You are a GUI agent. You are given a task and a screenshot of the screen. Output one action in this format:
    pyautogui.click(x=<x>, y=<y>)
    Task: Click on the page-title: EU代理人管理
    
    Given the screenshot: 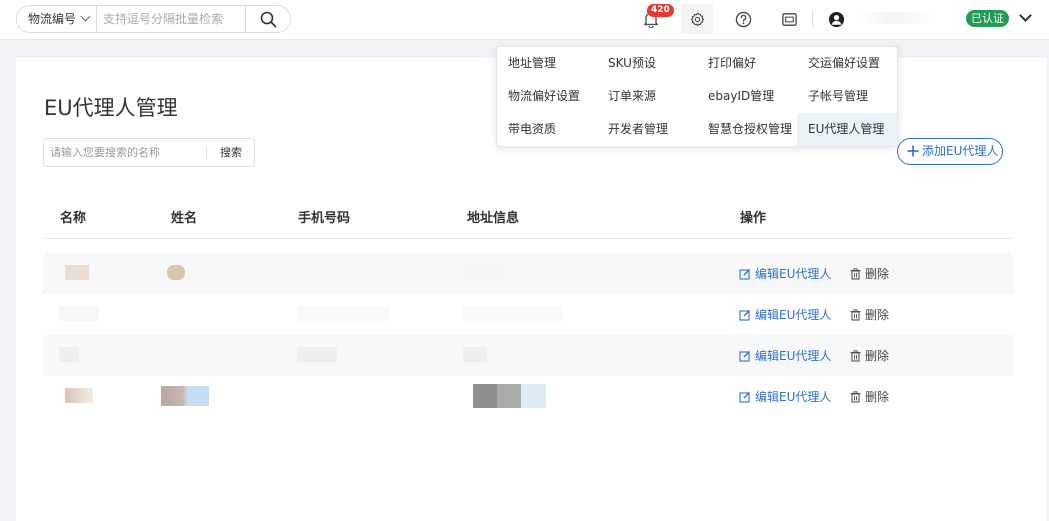 What is the action you would take?
    pyautogui.click(x=111, y=108)
    